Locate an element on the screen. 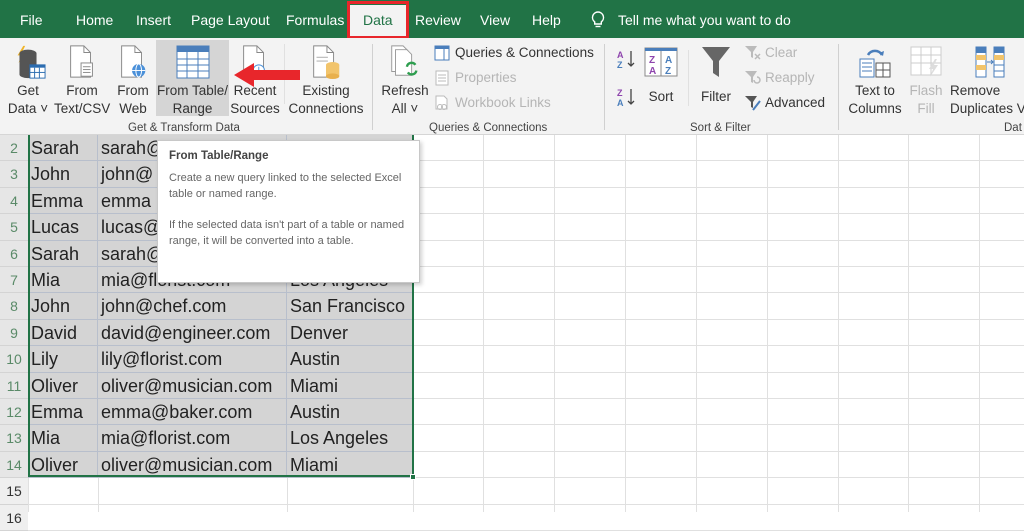 Image resolution: width=1024 pixels, height=531 pixels. cell-c: San Francisco is located at coordinates (350, 306).